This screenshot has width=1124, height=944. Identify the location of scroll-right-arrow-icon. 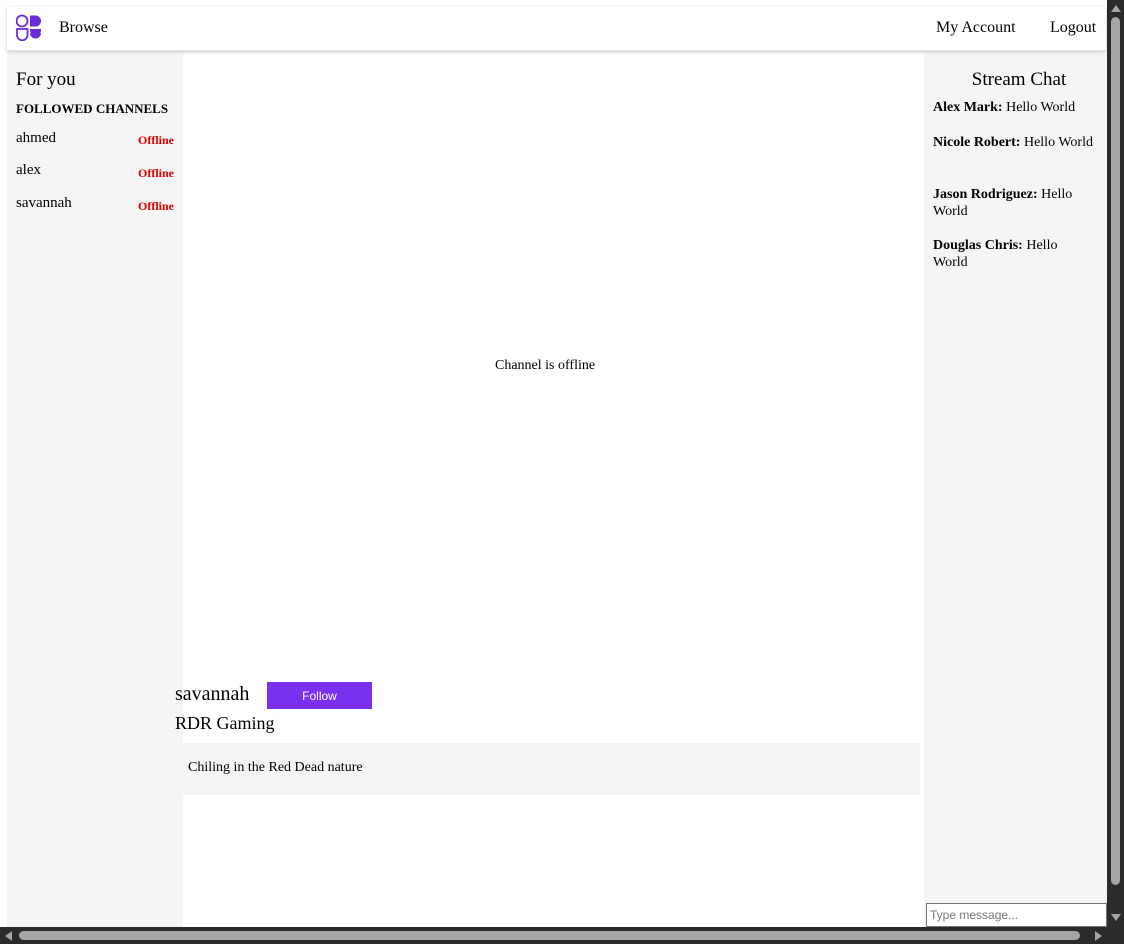
(1098, 936).